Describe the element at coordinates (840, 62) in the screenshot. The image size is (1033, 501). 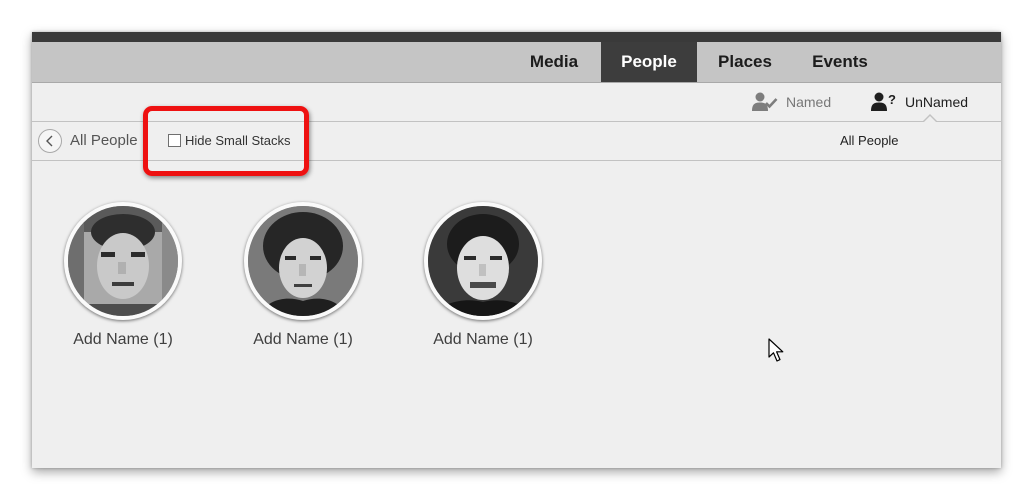
I see `tab-events: Events` at that location.